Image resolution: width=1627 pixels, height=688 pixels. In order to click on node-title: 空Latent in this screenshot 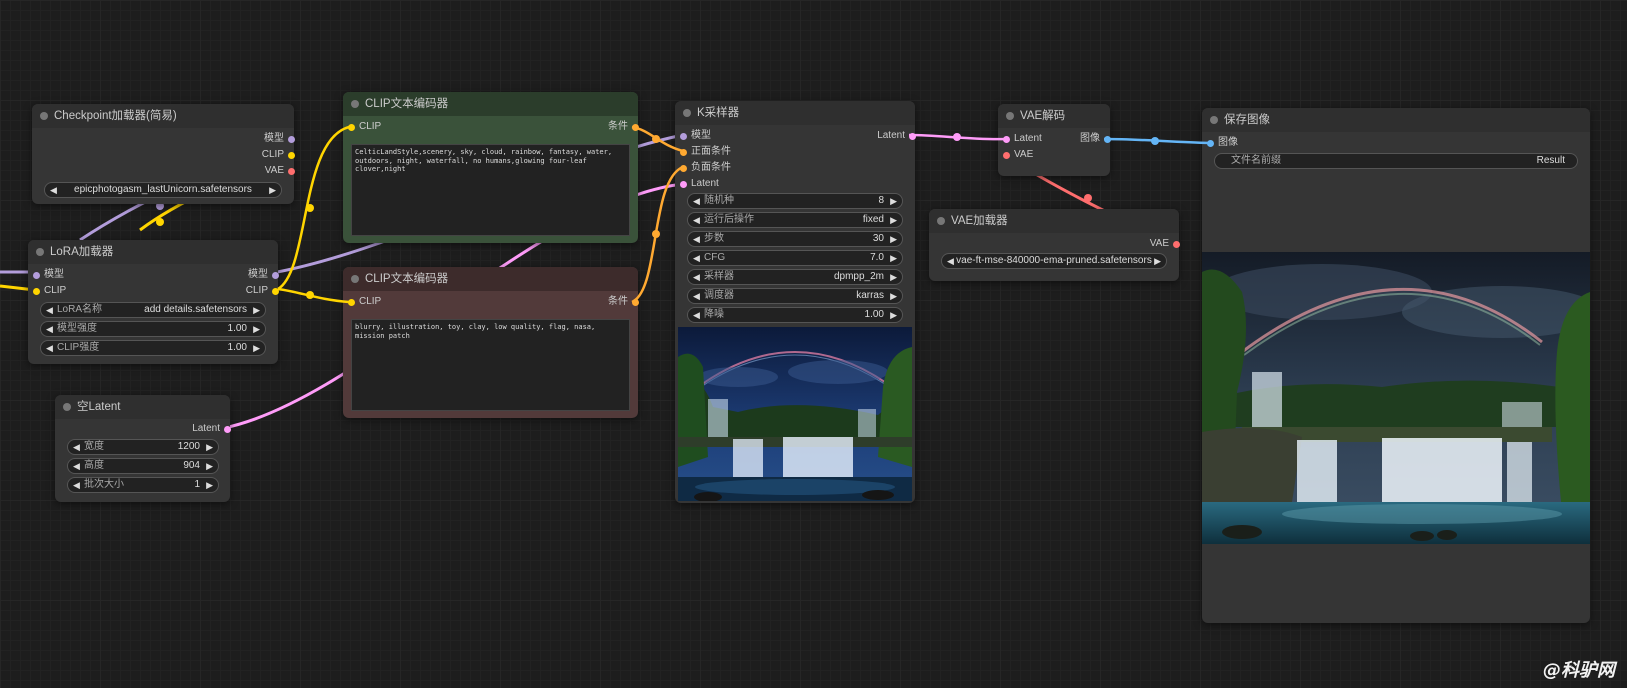, I will do `click(142, 407)`.